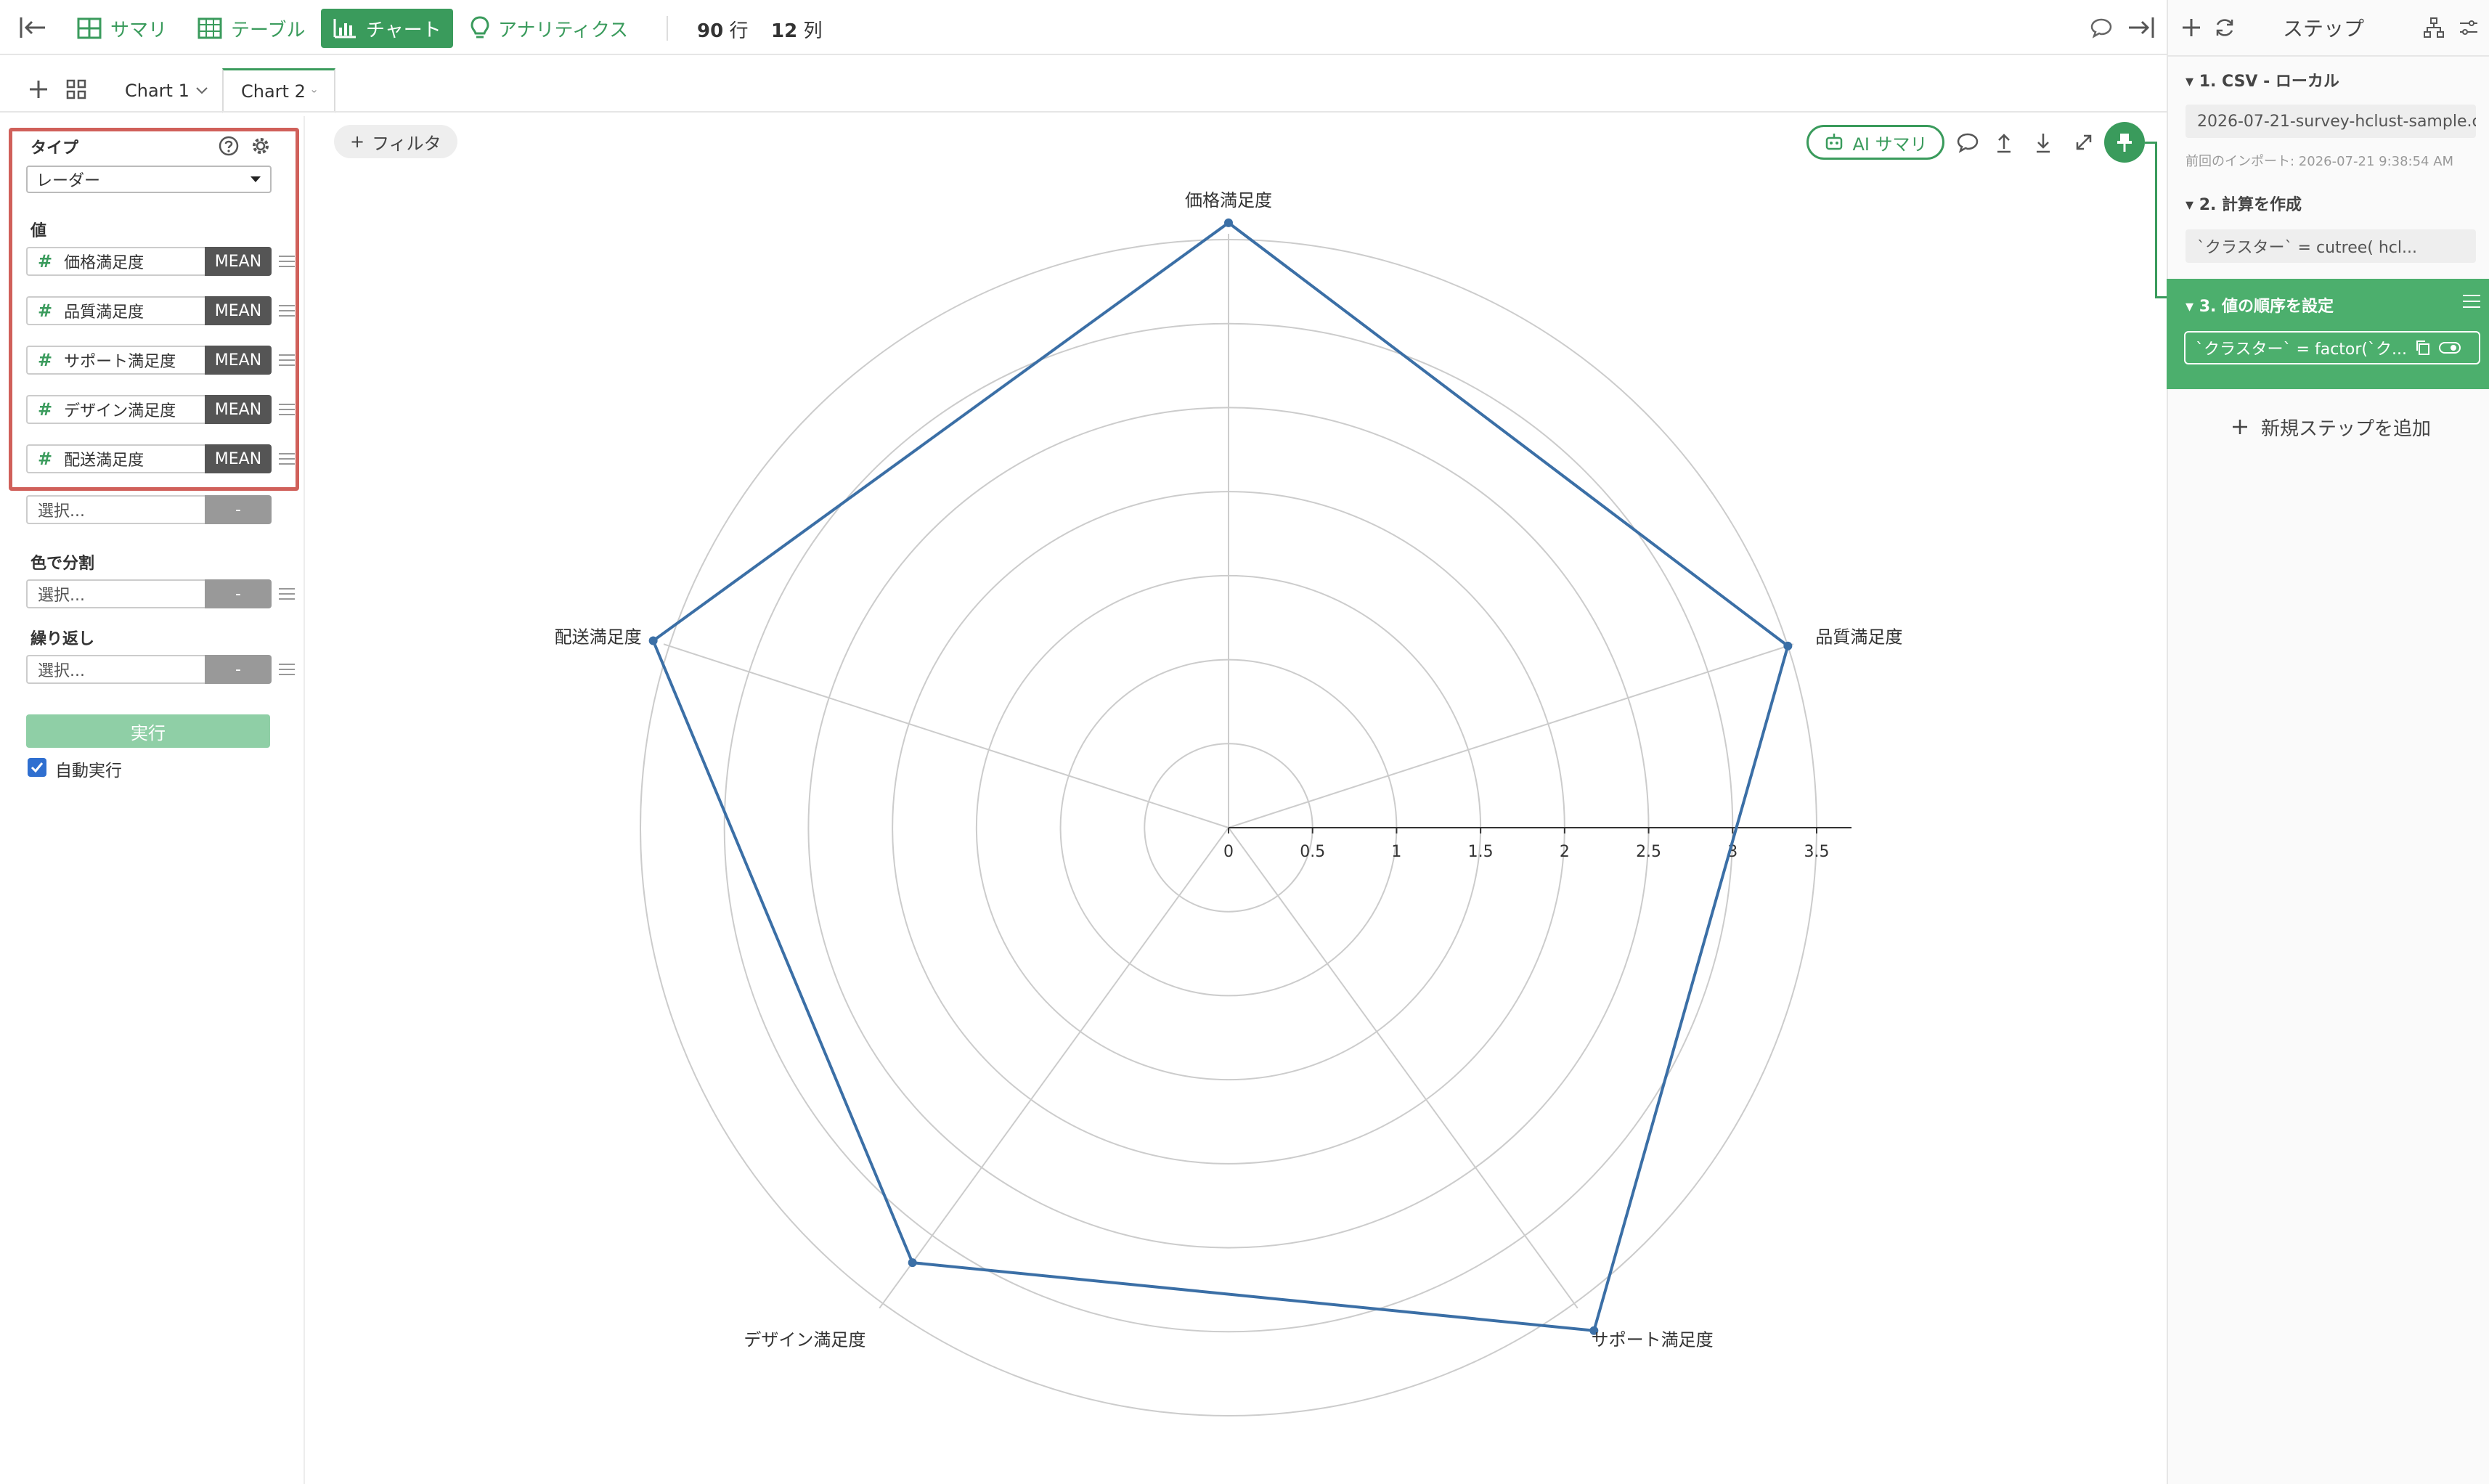  Describe the element at coordinates (598, 637) in the screenshot. I see `axis-label: 配送満足度` at that location.